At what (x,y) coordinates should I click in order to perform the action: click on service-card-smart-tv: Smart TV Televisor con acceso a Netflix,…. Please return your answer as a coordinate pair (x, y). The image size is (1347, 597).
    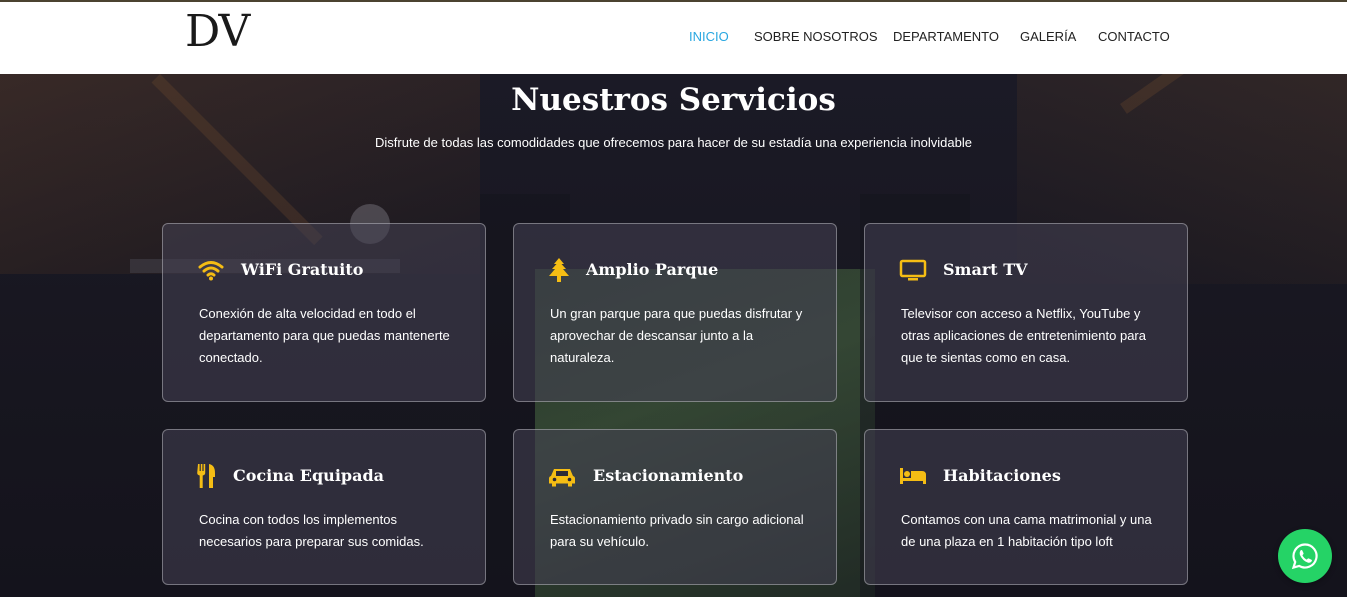
    Looking at the image, I should click on (1026, 312).